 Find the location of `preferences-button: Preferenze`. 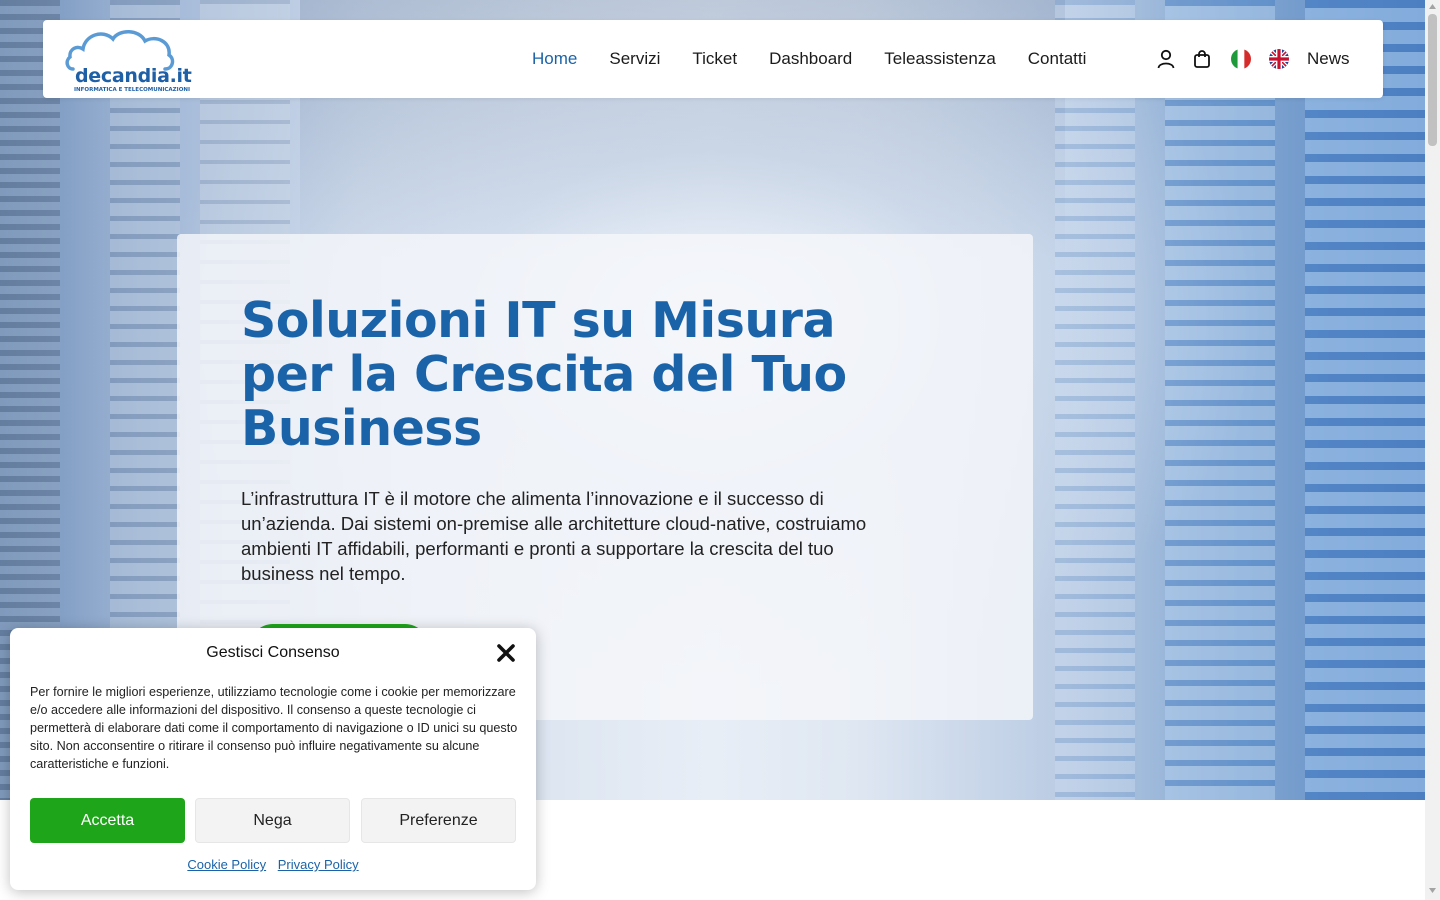

preferences-button: Preferenze is located at coordinates (438, 820).